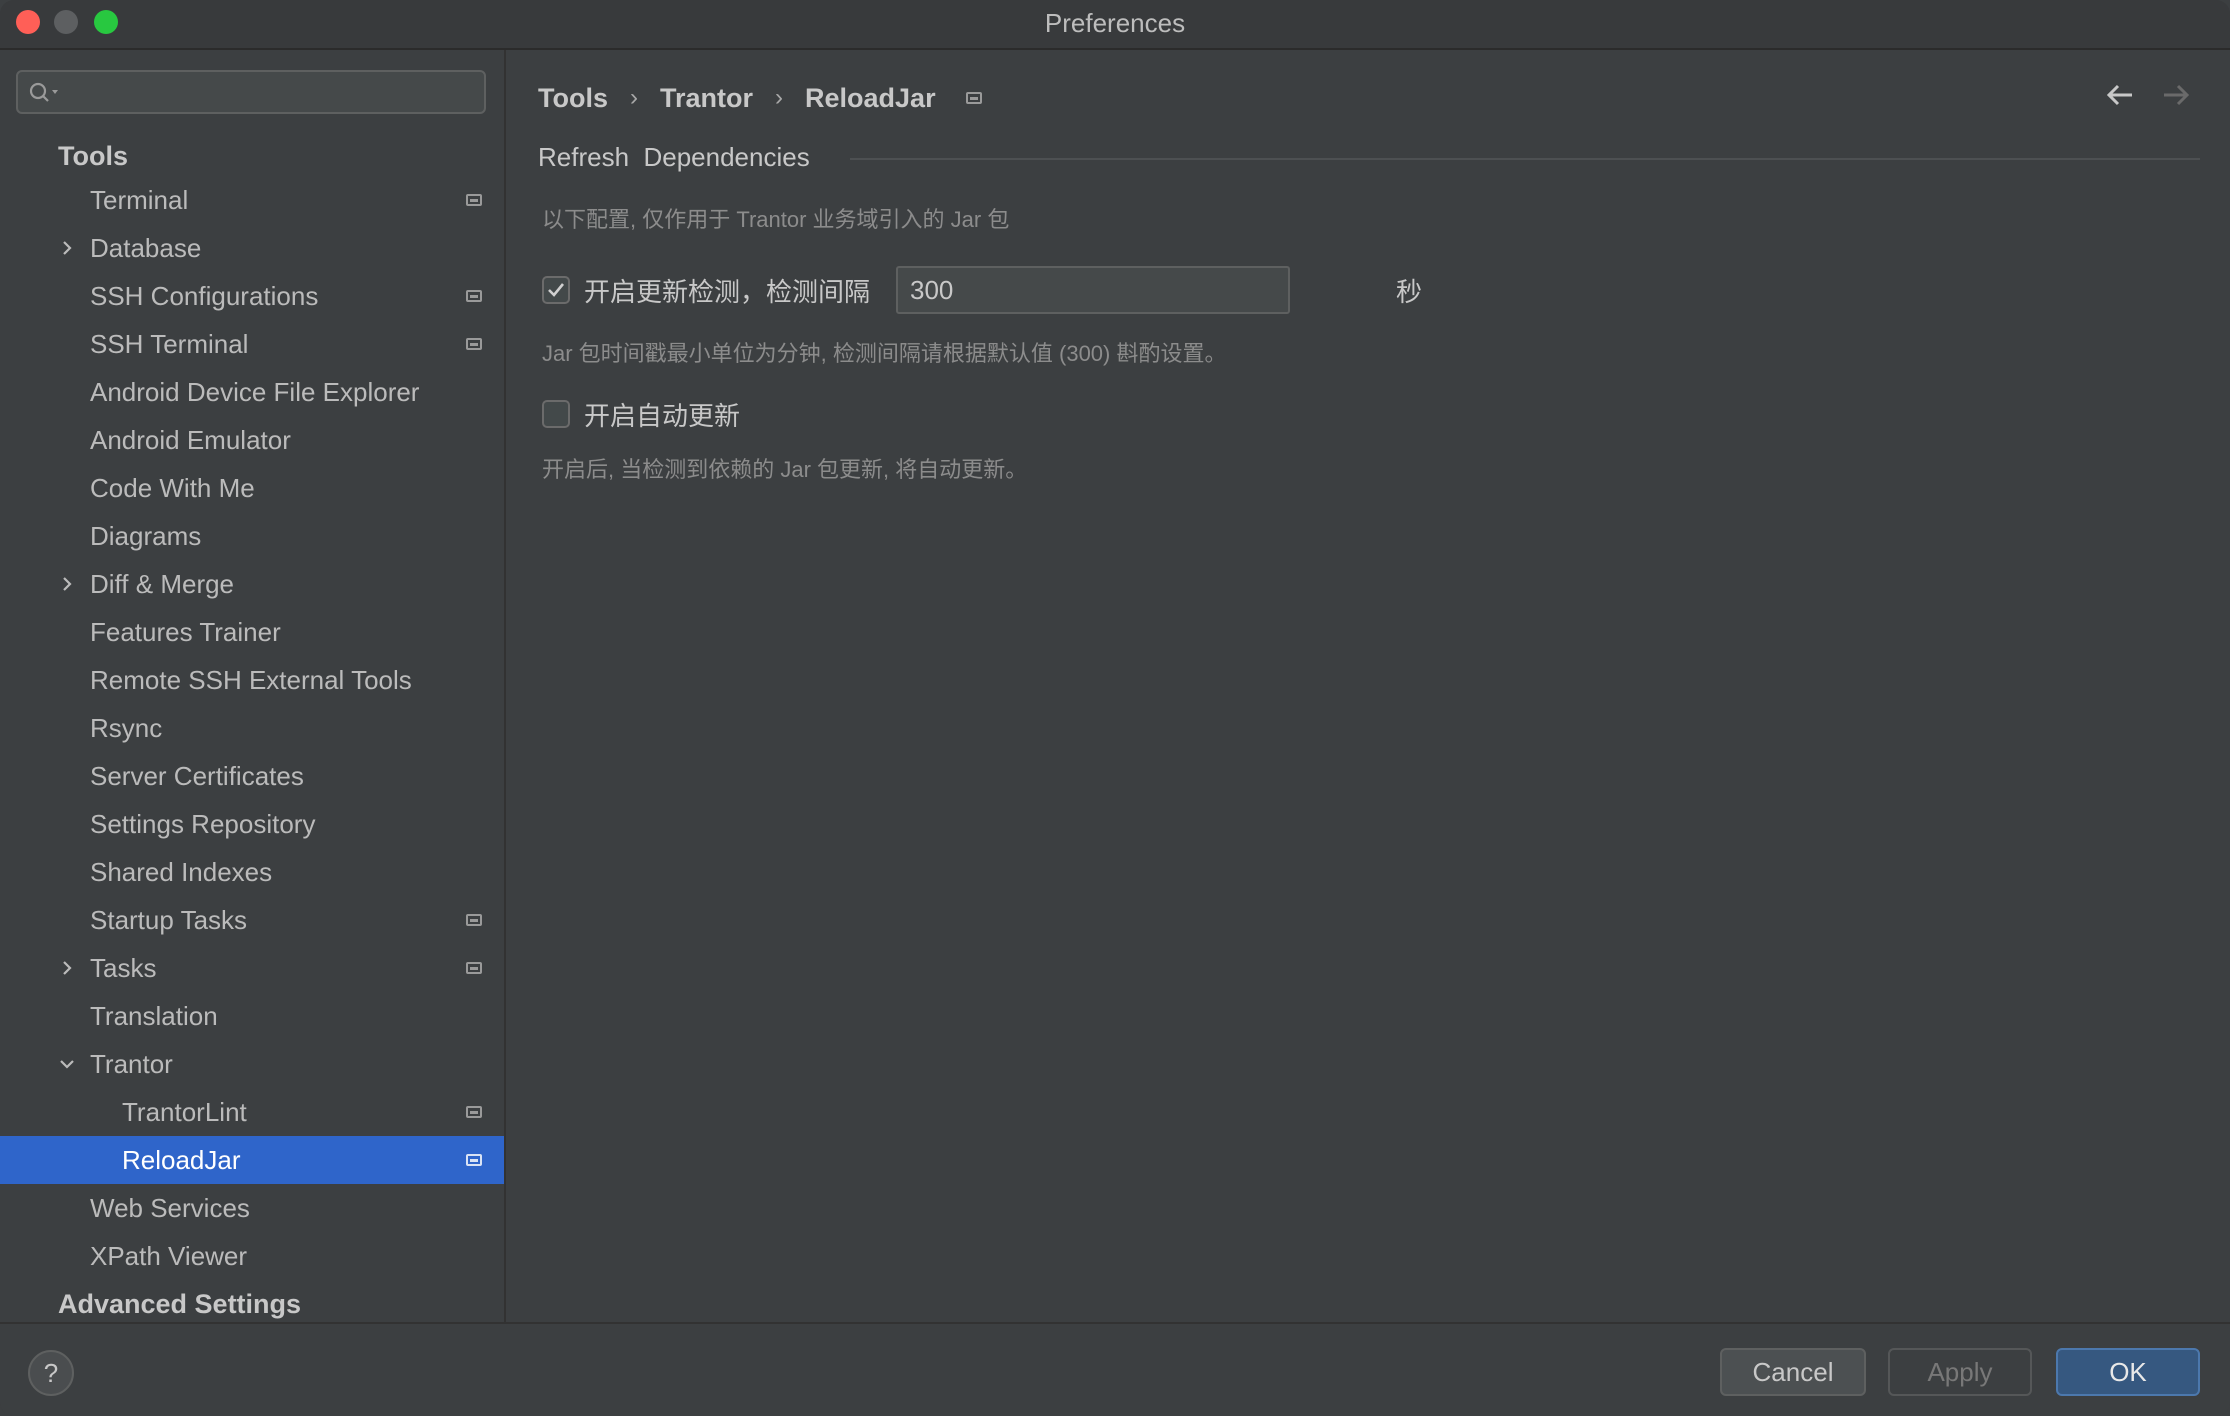 The height and width of the screenshot is (1416, 2230). Describe the element at coordinates (154, 1016) in the screenshot. I see `sidebar-item-label: Translation` at that location.